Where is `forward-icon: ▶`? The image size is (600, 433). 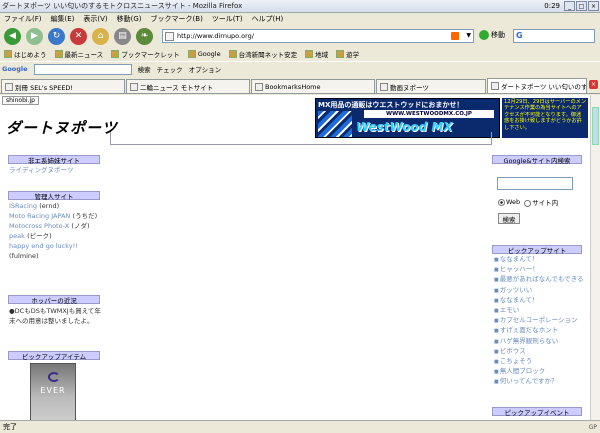 forward-icon: ▶ is located at coordinates (34, 36).